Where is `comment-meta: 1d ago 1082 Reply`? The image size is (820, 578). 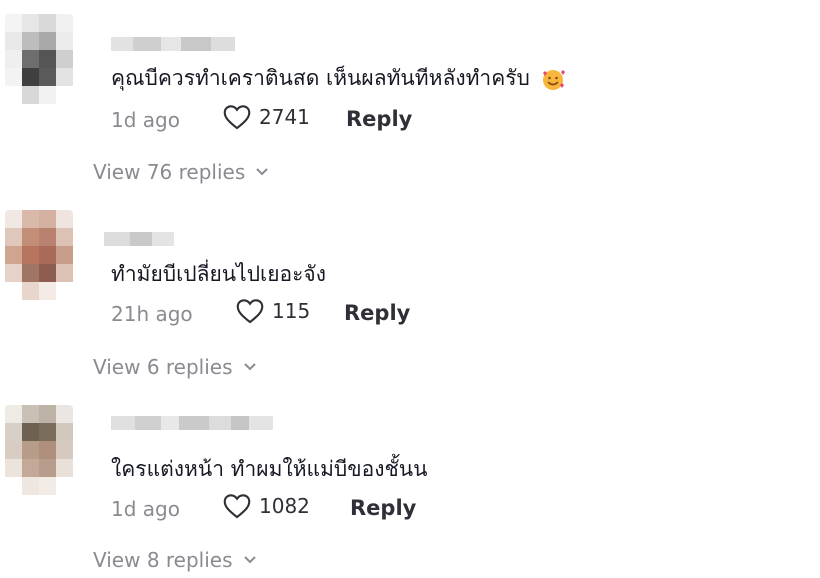 comment-meta: 1d ago 1082 Reply is located at coordinates (321, 508).